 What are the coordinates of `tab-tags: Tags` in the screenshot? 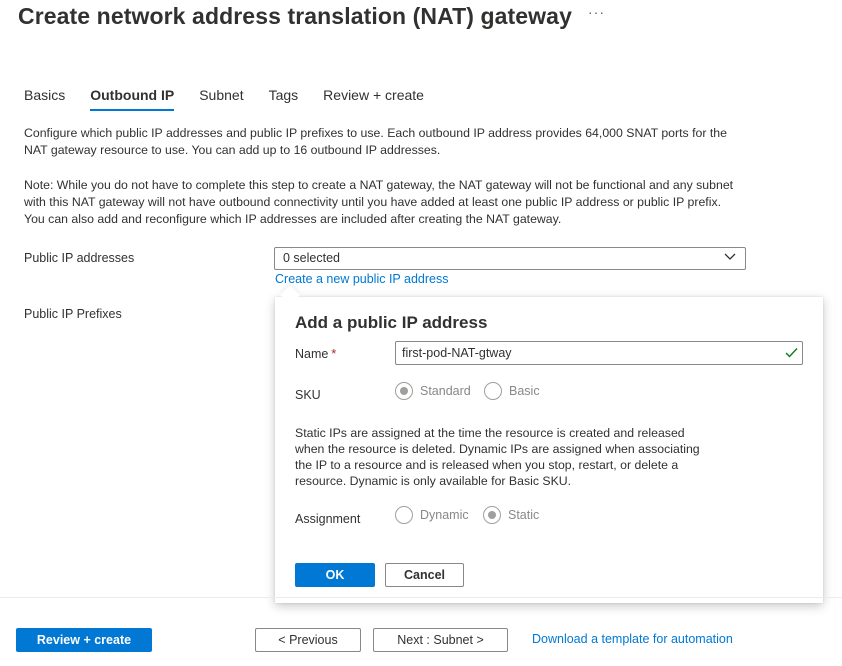 It's located at (284, 99).